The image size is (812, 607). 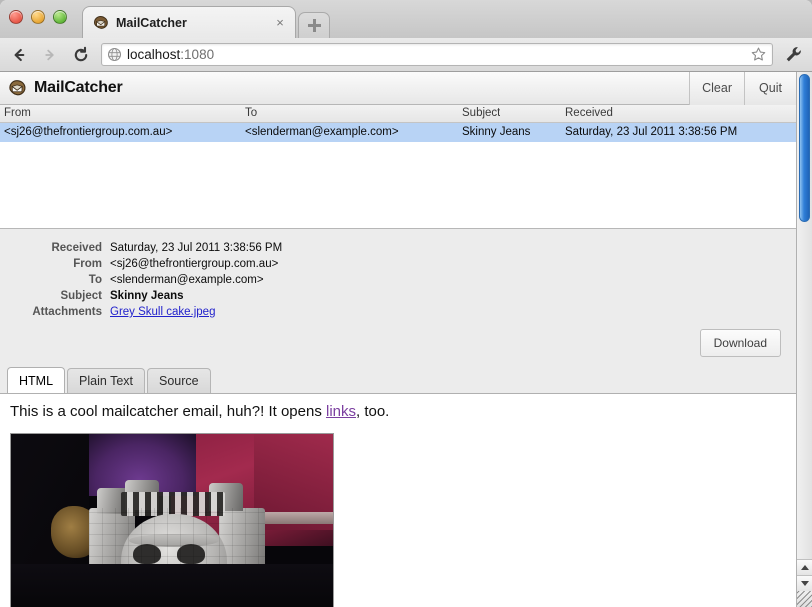 What do you see at coordinates (151, 22) in the screenshot?
I see `browser-tab-title: MailCatcher` at bounding box center [151, 22].